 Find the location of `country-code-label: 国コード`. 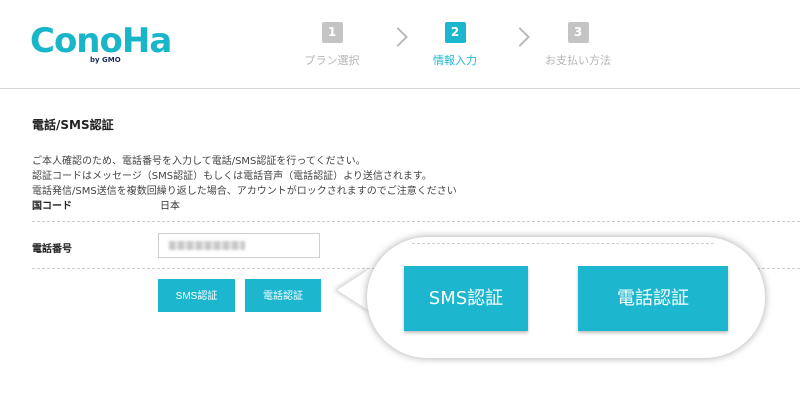

country-code-label: 国コード is located at coordinates (52, 206).